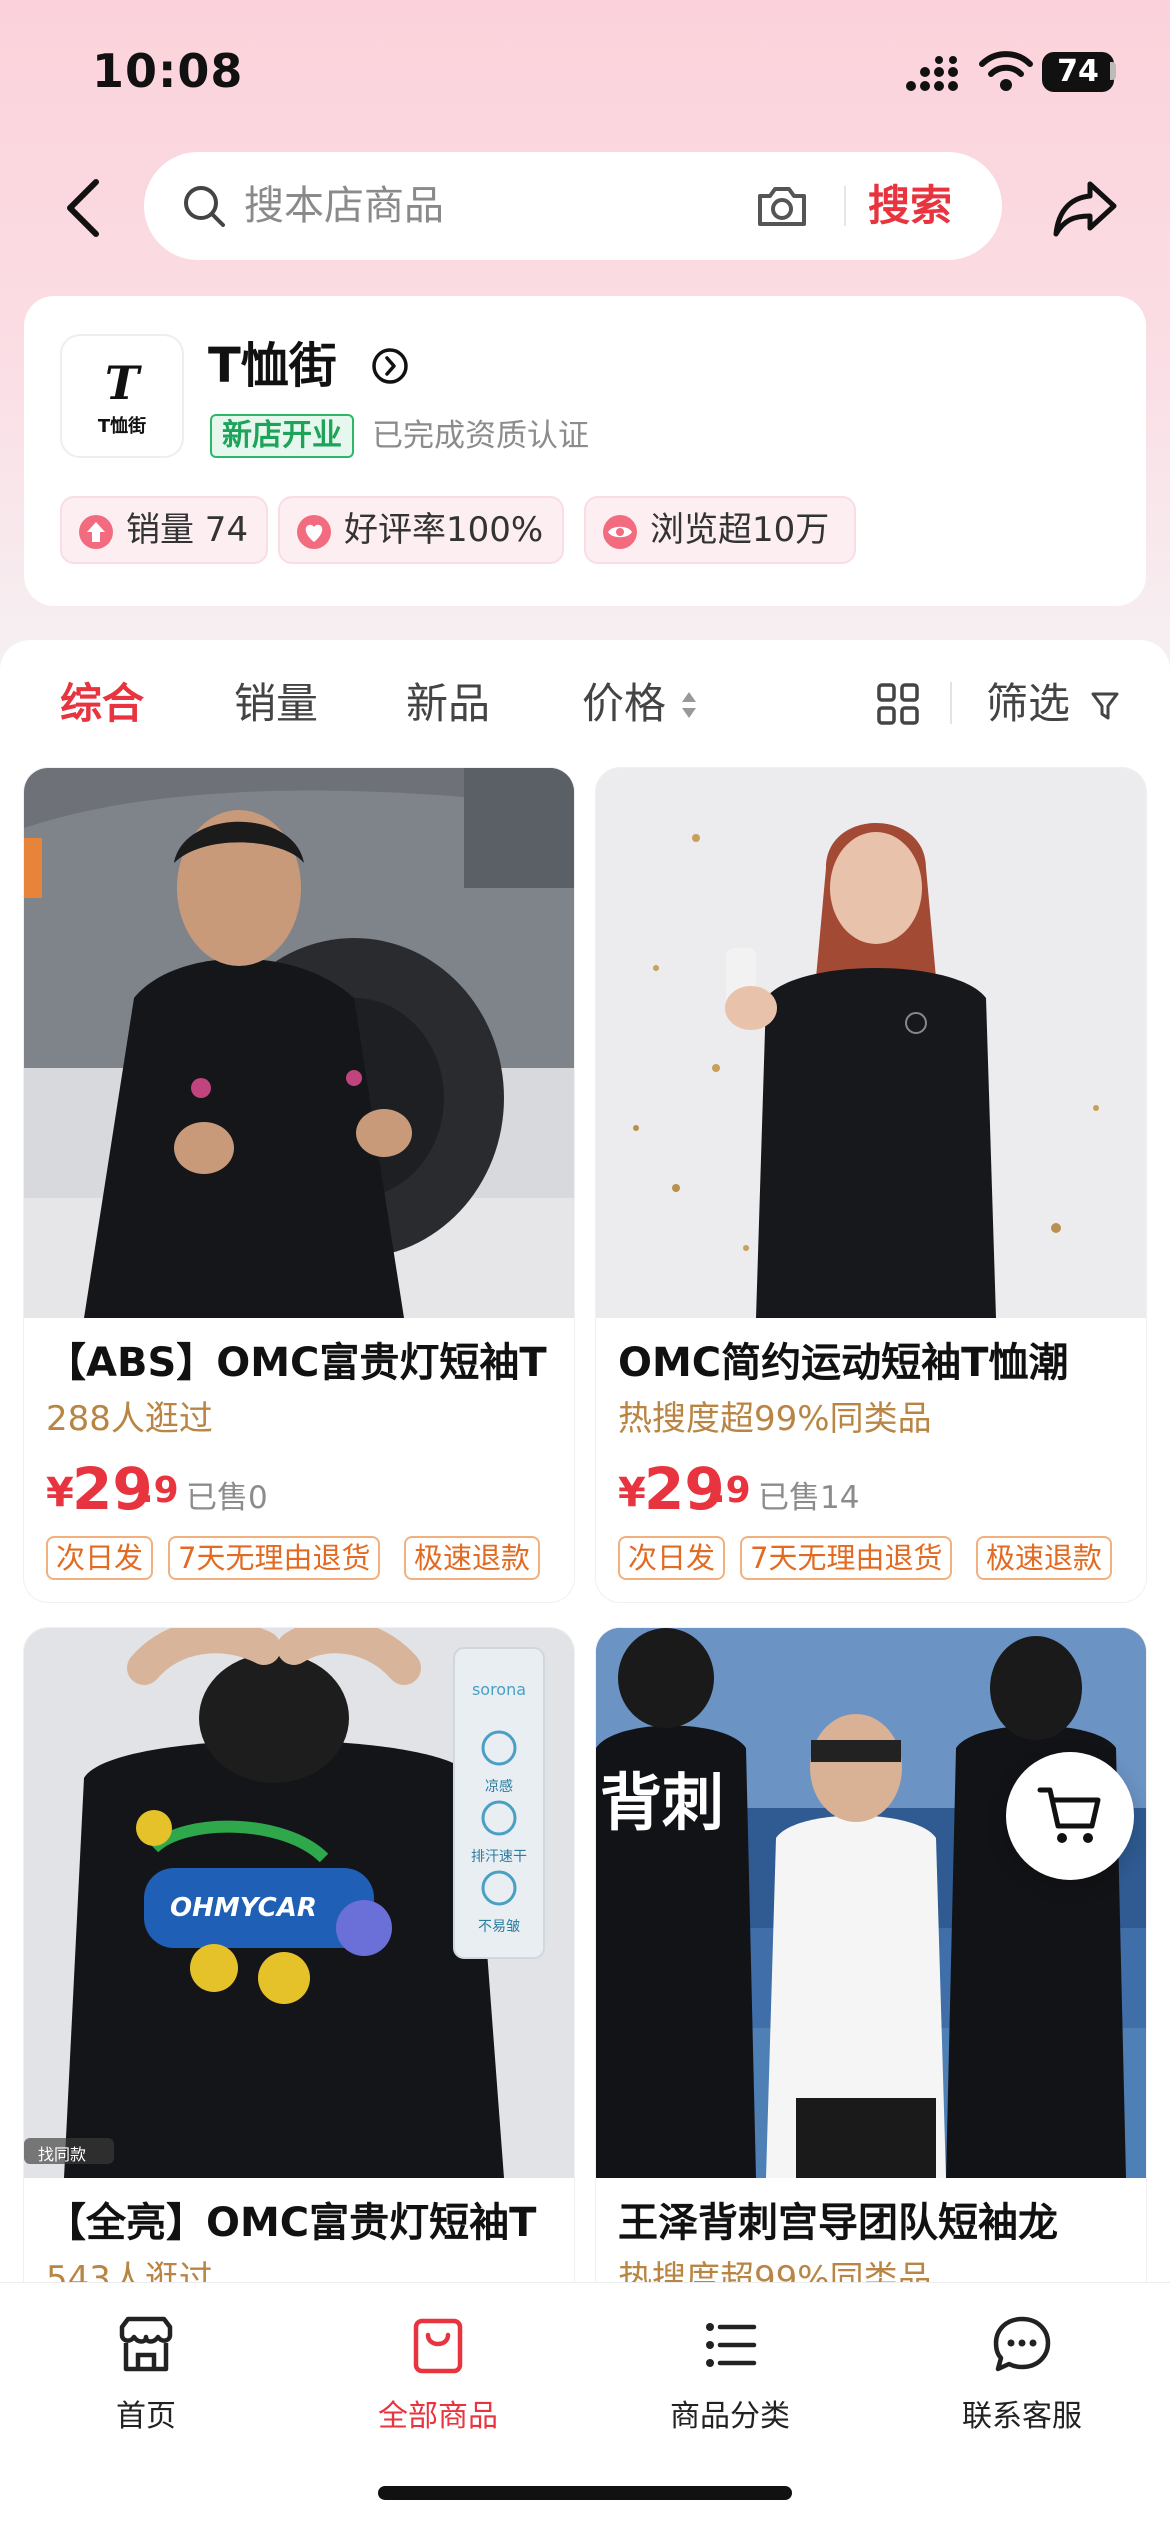  Describe the element at coordinates (878, 1363) in the screenshot. I see `product-title: OMC简约运动短袖T恤潮` at that location.